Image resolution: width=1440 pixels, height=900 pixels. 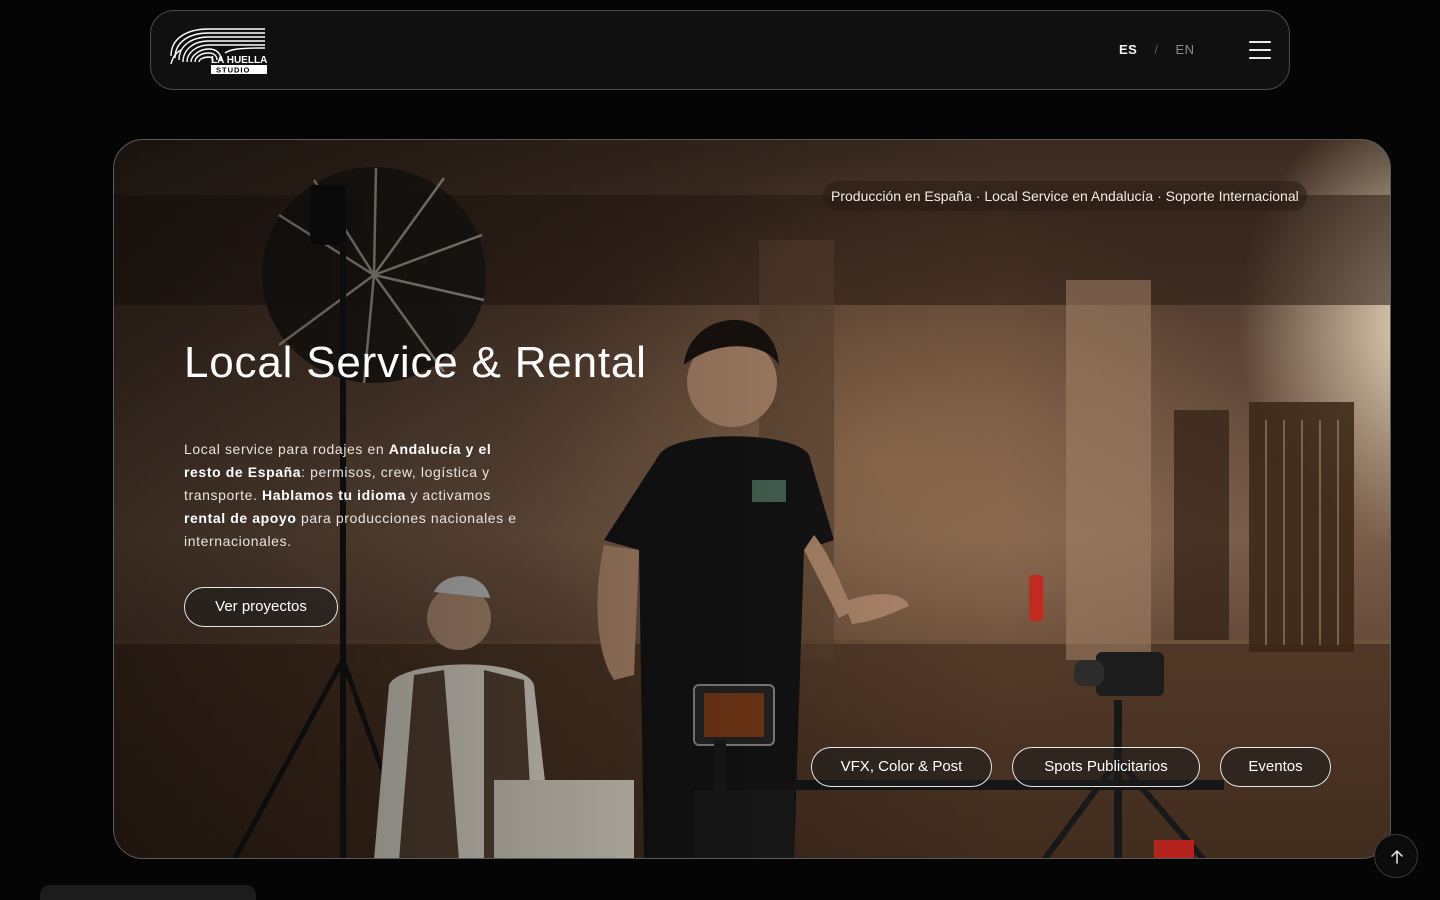 What do you see at coordinates (148, 892) in the screenshot?
I see `bottom-panel-edge` at bounding box center [148, 892].